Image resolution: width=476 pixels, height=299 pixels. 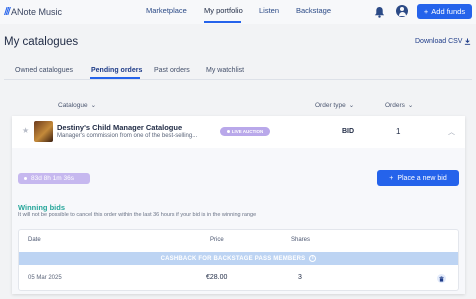 I want to click on tab-pending-orders: Pending orders, so click(x=116, y=70).